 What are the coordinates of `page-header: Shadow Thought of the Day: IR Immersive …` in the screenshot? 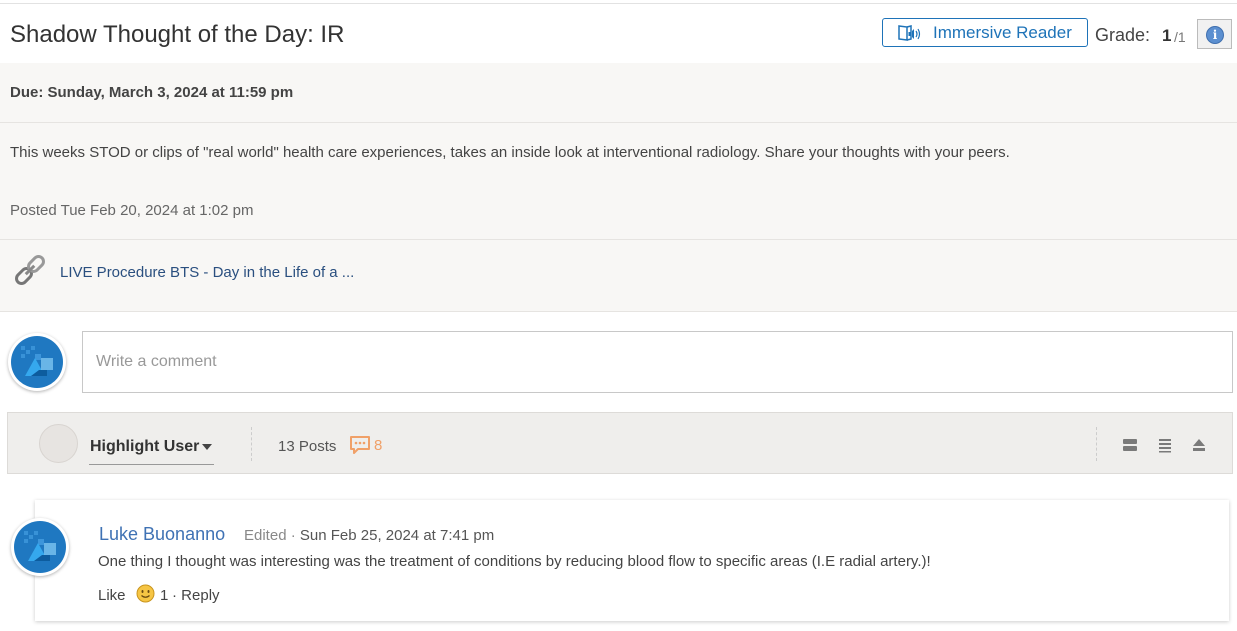 It's located at (618, 33).